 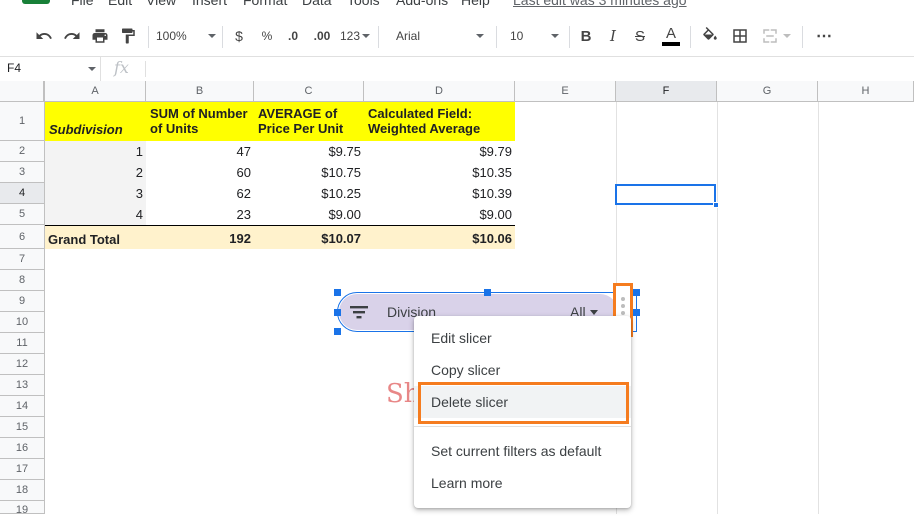 I want to click on decrease-decimals-button: .0, so click(x=293, y=36).